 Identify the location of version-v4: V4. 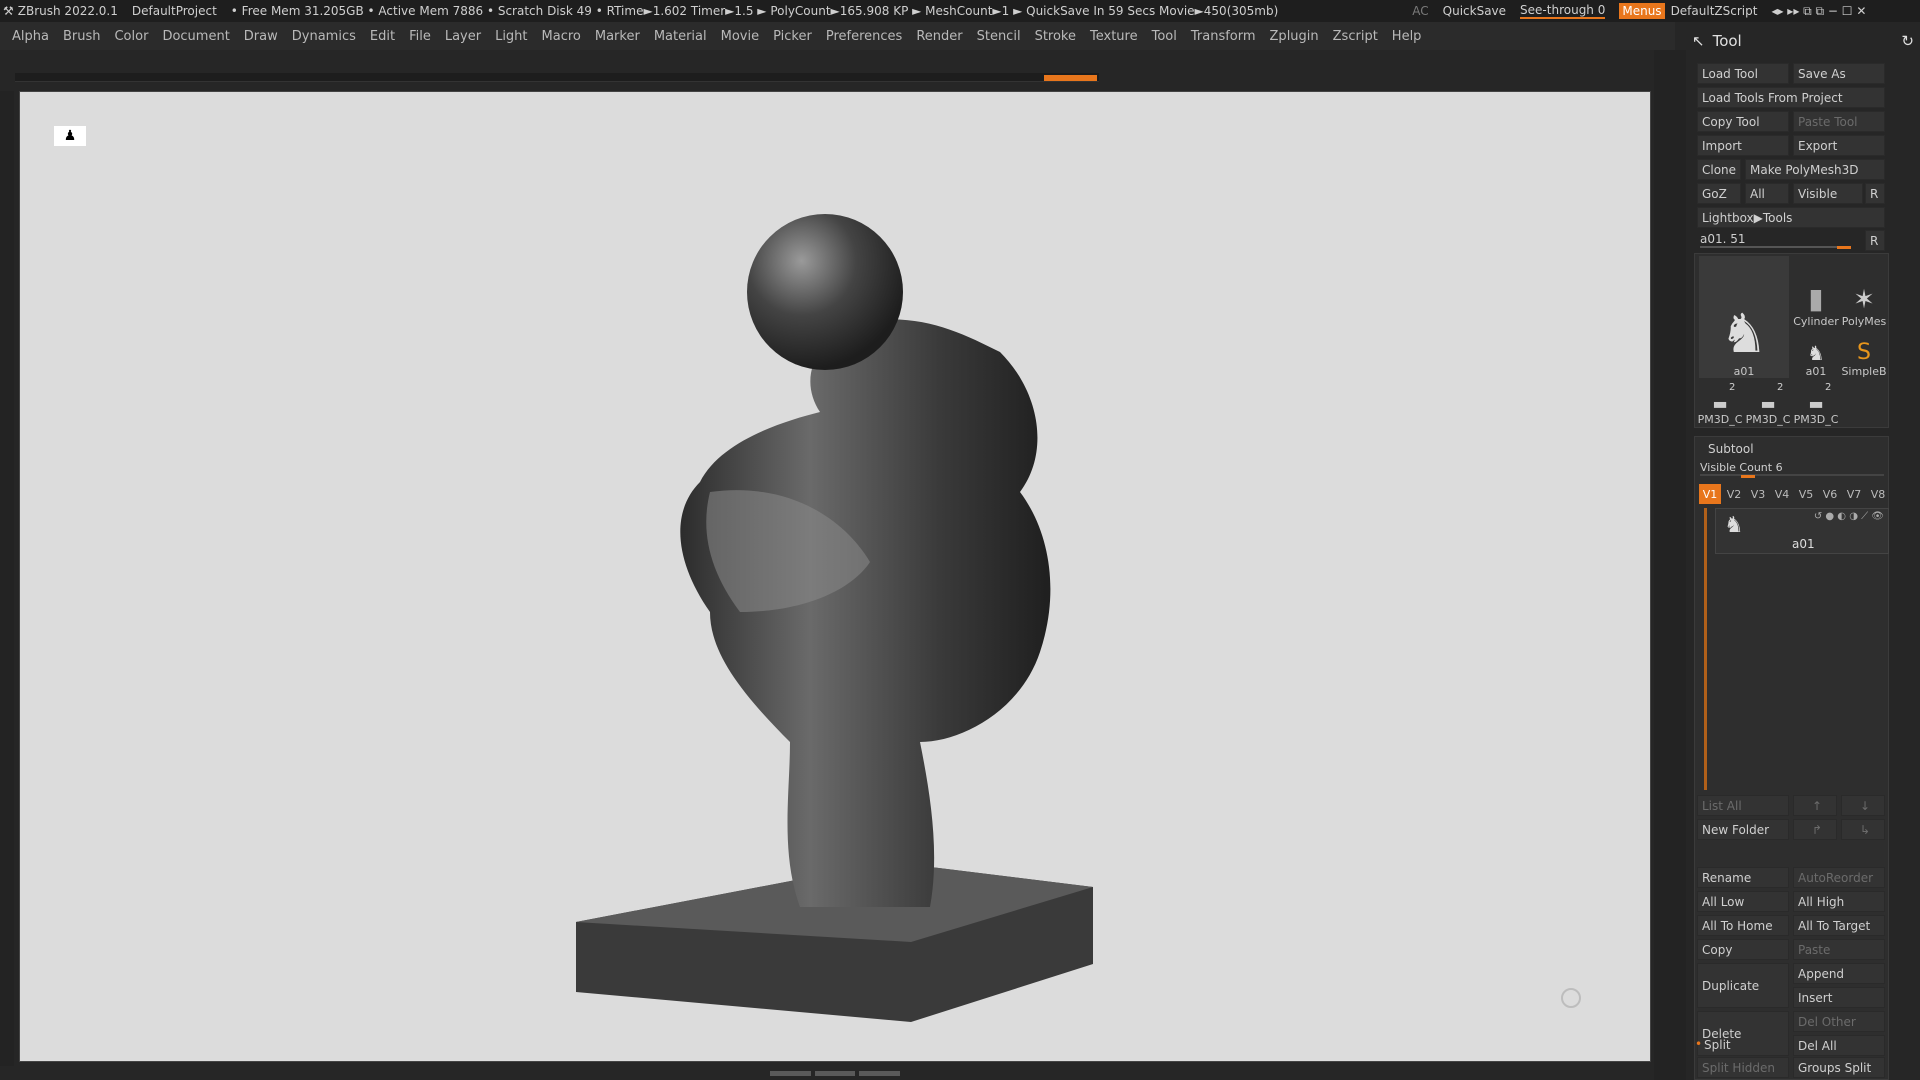
(1782, 494).